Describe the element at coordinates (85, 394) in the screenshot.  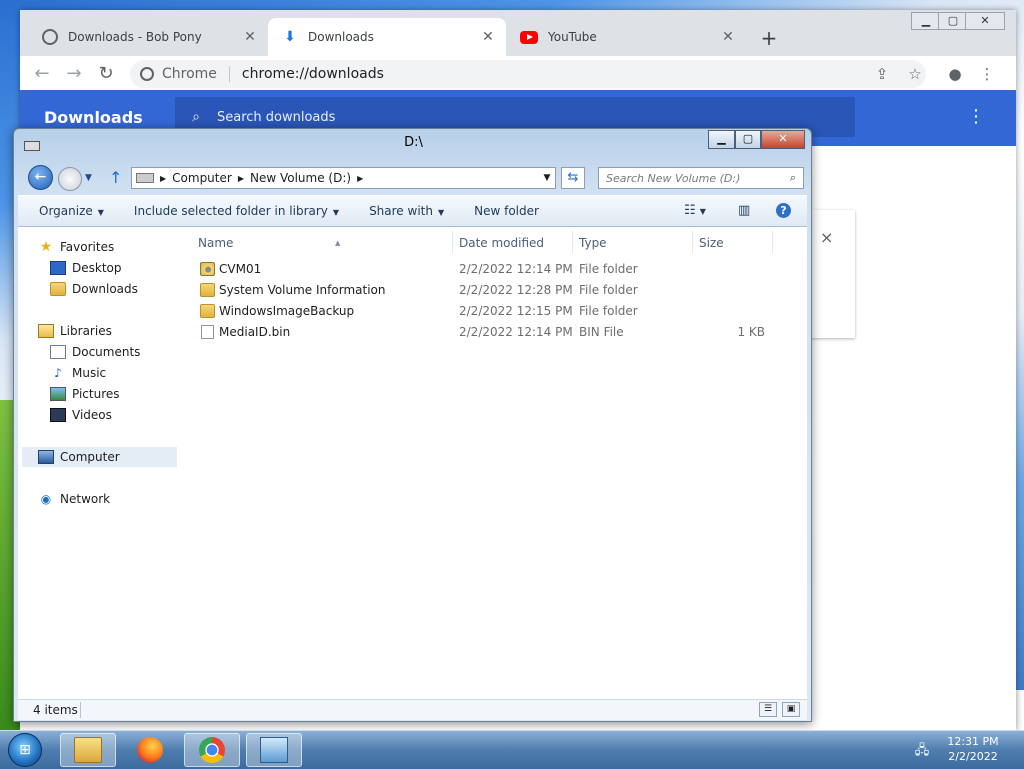
I see `nav-pictures: Pictures` at that location.